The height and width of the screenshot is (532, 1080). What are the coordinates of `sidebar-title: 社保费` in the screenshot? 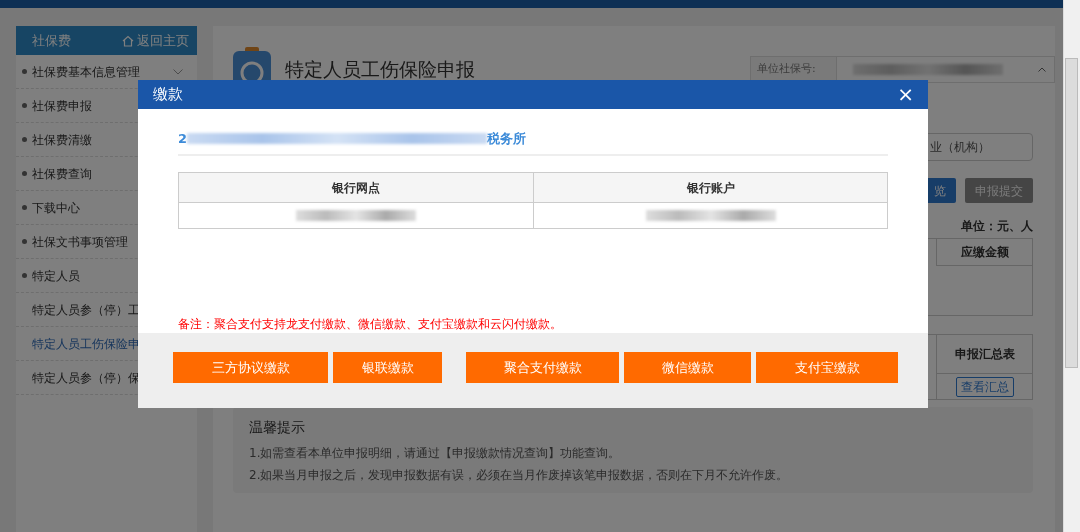 It's located at (51, 40).